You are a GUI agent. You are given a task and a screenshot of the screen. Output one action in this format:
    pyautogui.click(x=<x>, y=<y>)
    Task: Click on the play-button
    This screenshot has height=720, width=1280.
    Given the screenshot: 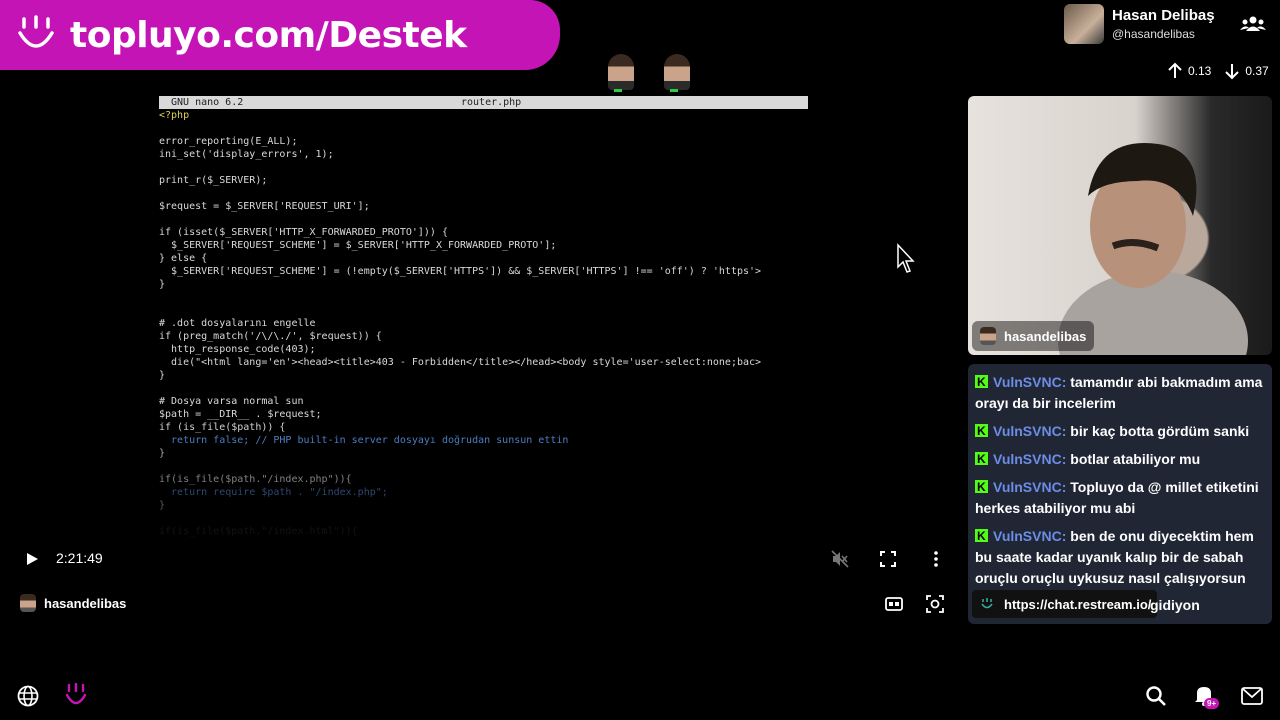 What is the action you would take?
    pyautogui.click(x=32, y=559)
    